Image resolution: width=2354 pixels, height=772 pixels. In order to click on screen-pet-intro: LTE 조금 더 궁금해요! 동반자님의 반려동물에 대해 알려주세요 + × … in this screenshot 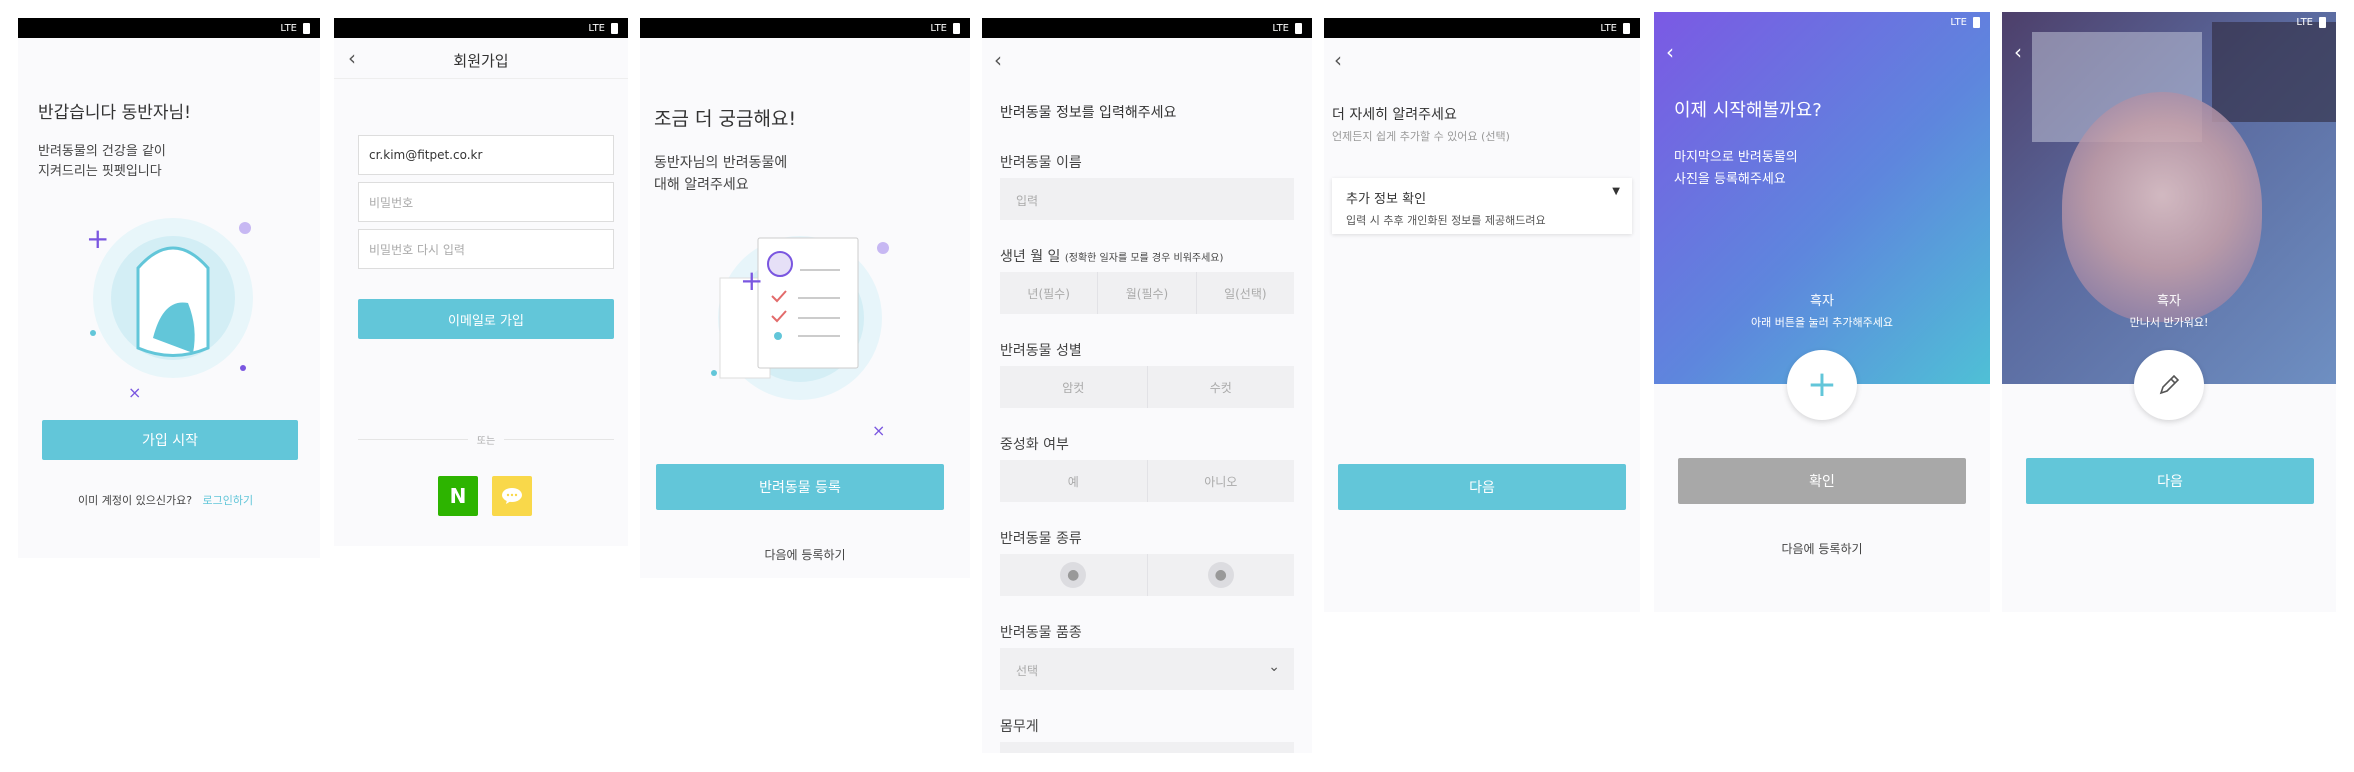, I will do `click(805, 298)`.